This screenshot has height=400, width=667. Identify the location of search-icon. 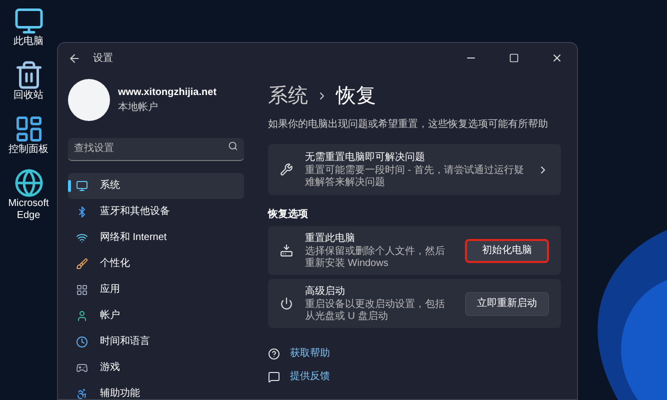
(233, 146).